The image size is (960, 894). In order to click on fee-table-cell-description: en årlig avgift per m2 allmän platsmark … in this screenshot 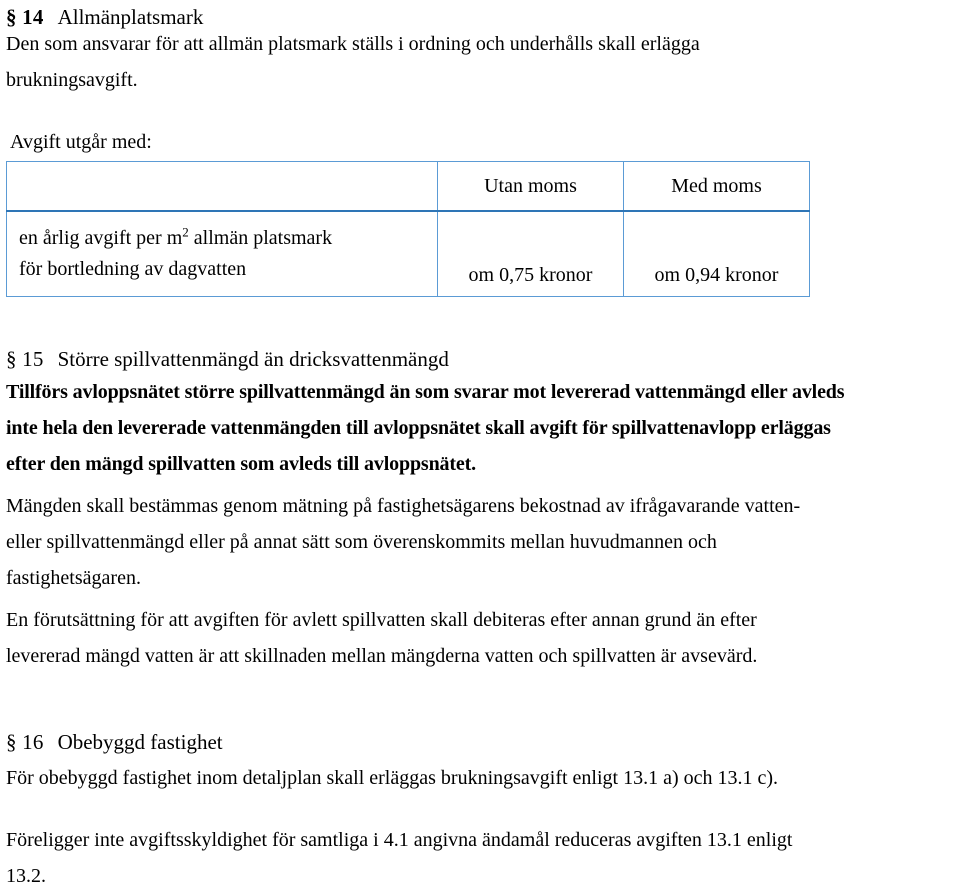, I will do `click(222, 253)`.